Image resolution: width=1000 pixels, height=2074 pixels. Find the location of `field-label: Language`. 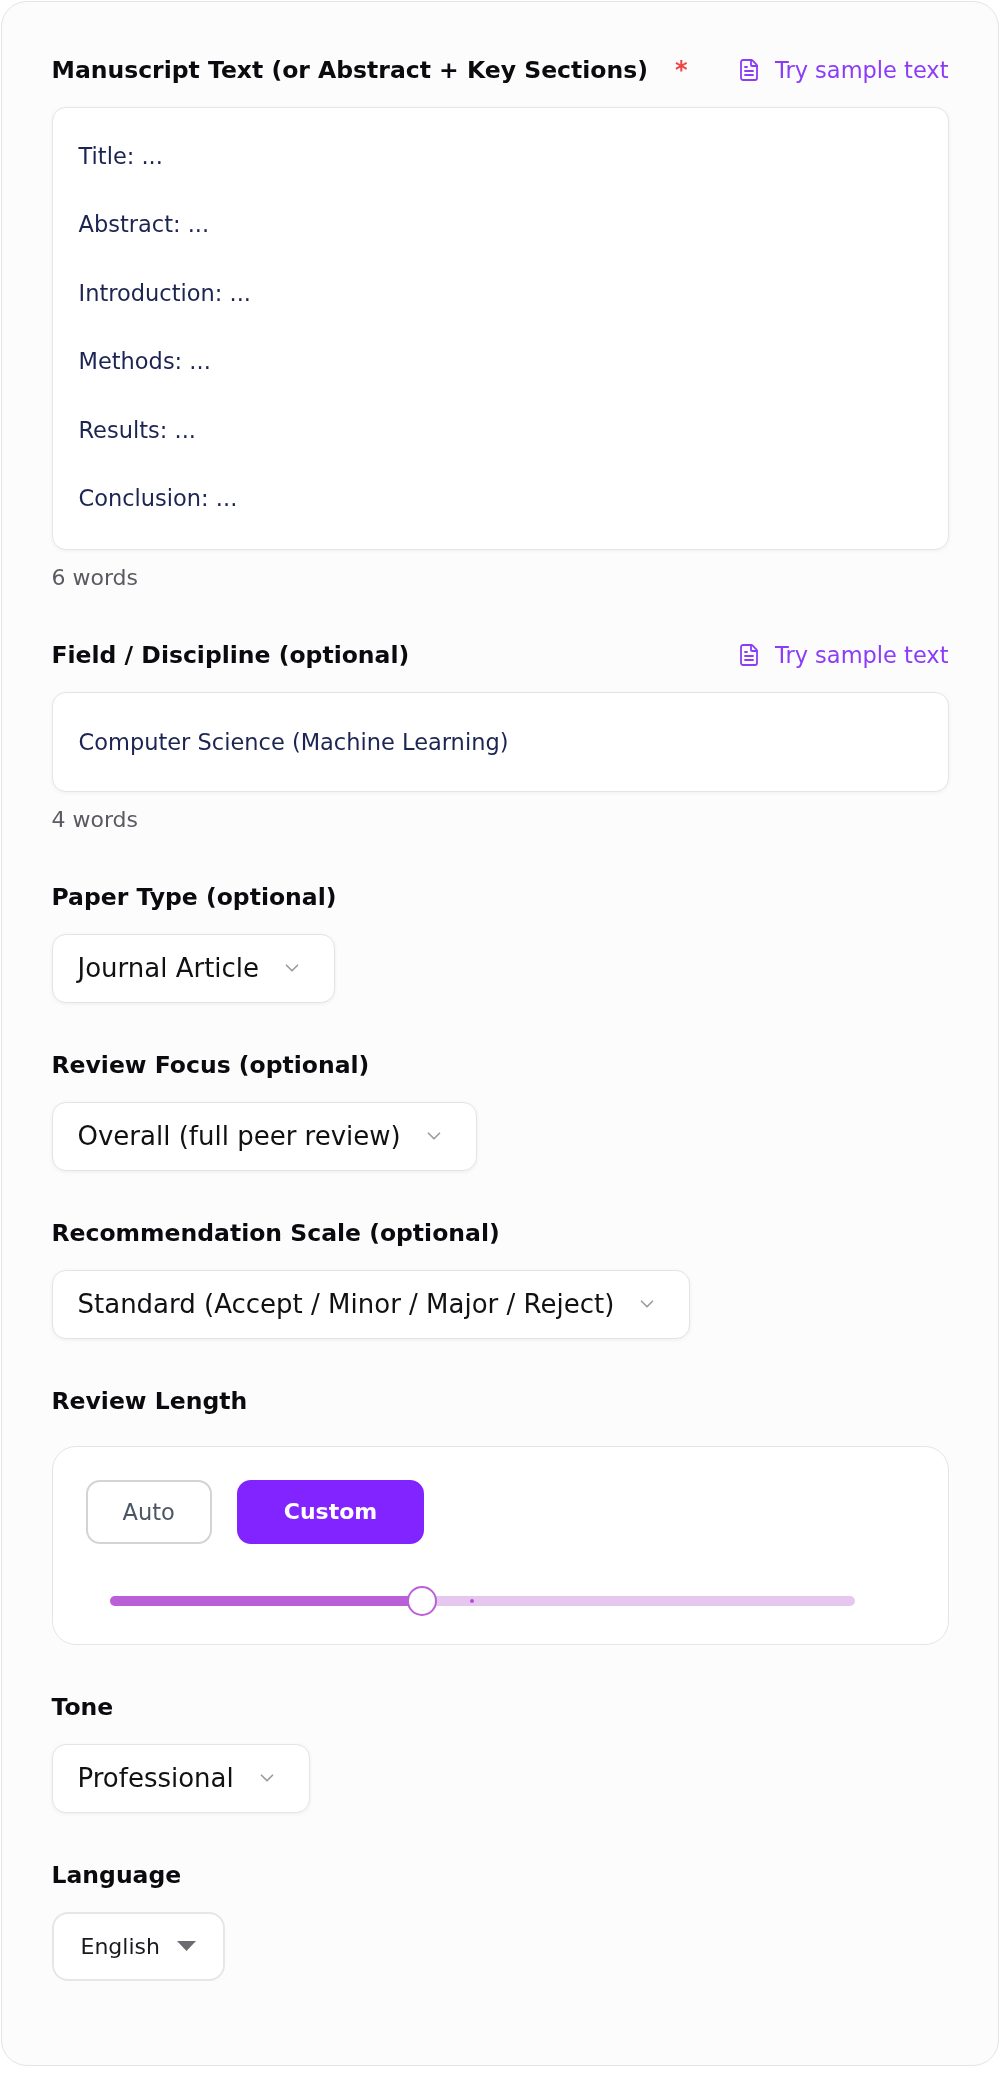

field-label: Language is located at coordinates (116, 1874).